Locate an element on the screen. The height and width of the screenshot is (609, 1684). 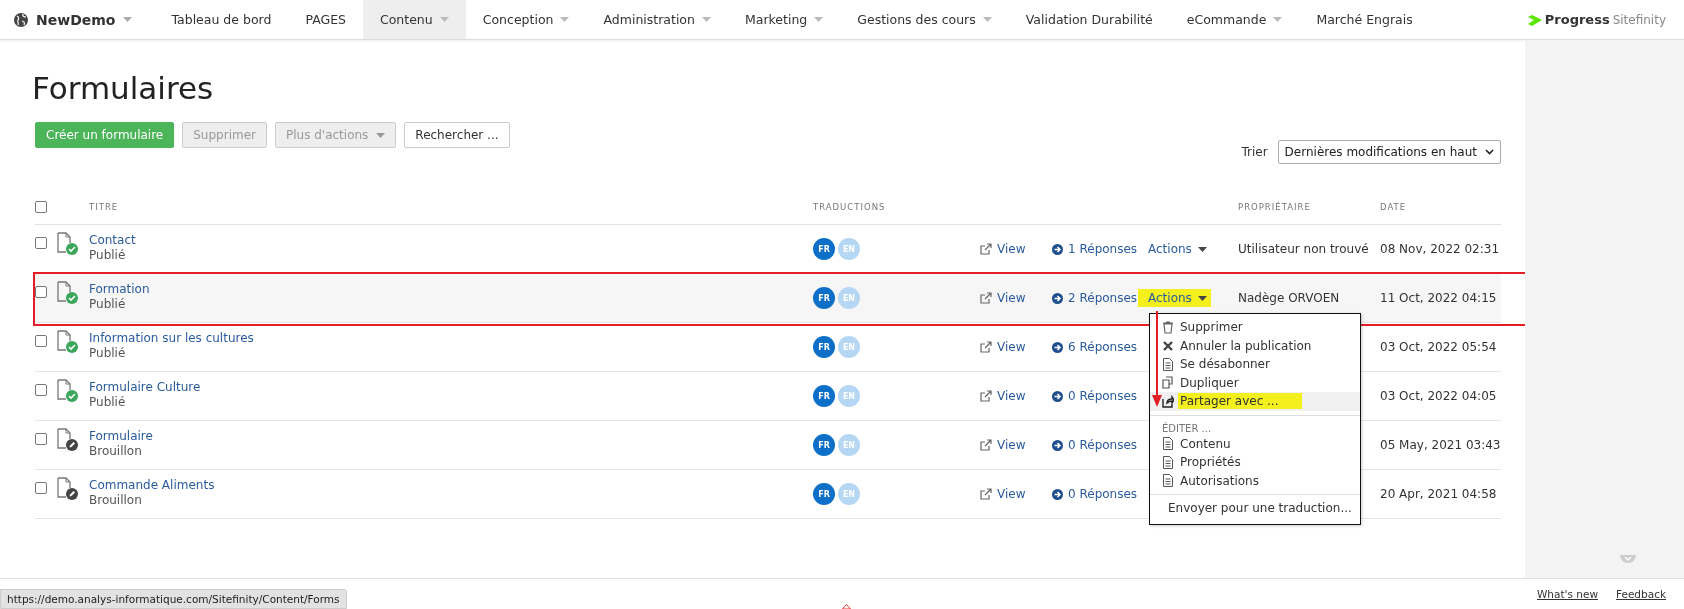
nav-tab: PAGES is located at coordinates (325, 19).